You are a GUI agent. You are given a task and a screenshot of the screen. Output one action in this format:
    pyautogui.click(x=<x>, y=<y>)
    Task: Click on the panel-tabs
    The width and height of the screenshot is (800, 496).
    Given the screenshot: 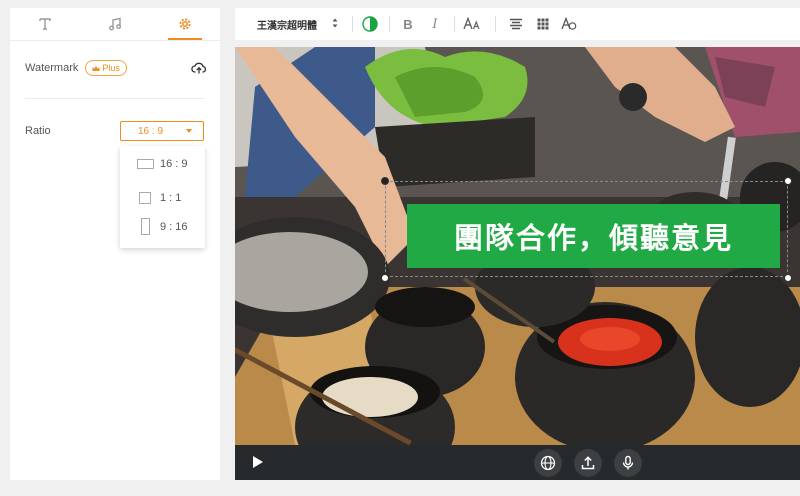 What is the action you would take?
    pyautogui.click(x=115, y=24)
    